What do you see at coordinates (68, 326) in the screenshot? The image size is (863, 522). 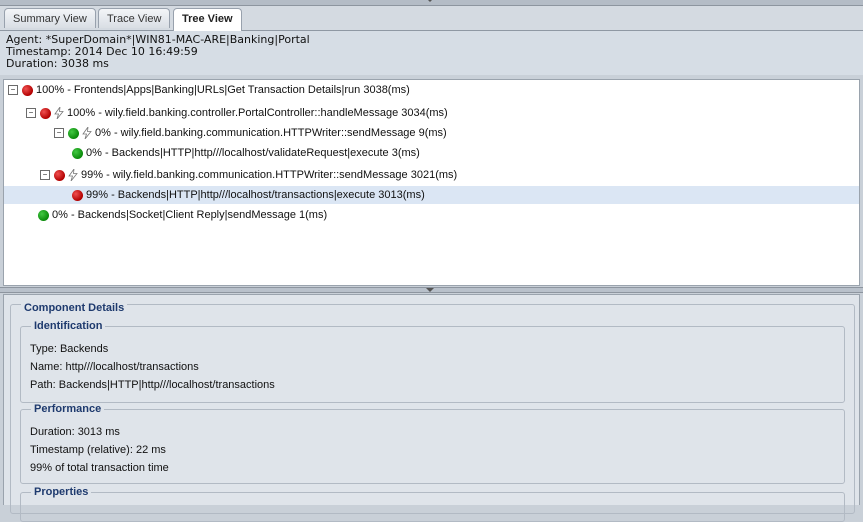 I see `identification-title: Identification` at bounding box center [68, 326].